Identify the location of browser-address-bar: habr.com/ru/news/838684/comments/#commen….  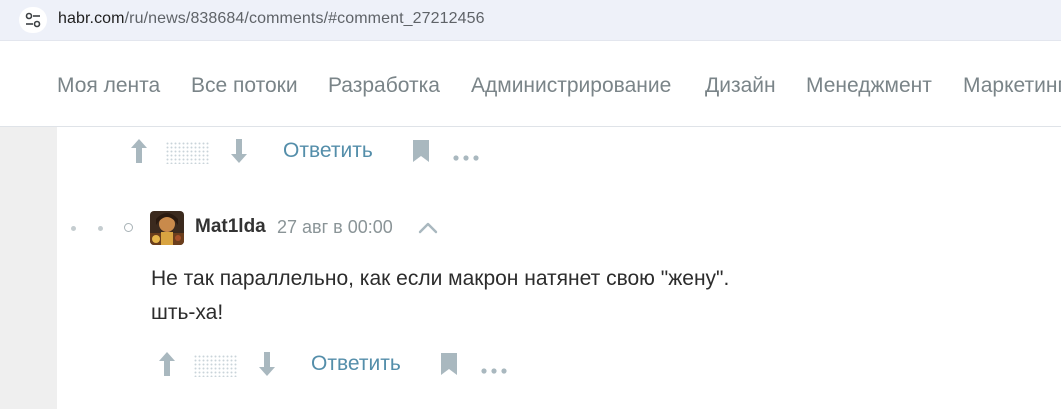
(530, 20).